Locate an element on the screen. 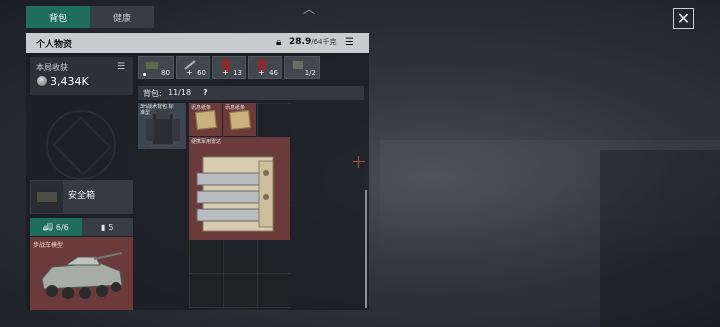 The image size is (720, 327). vehicle-label: 步战车模型 is located at coordinates (48, 245).